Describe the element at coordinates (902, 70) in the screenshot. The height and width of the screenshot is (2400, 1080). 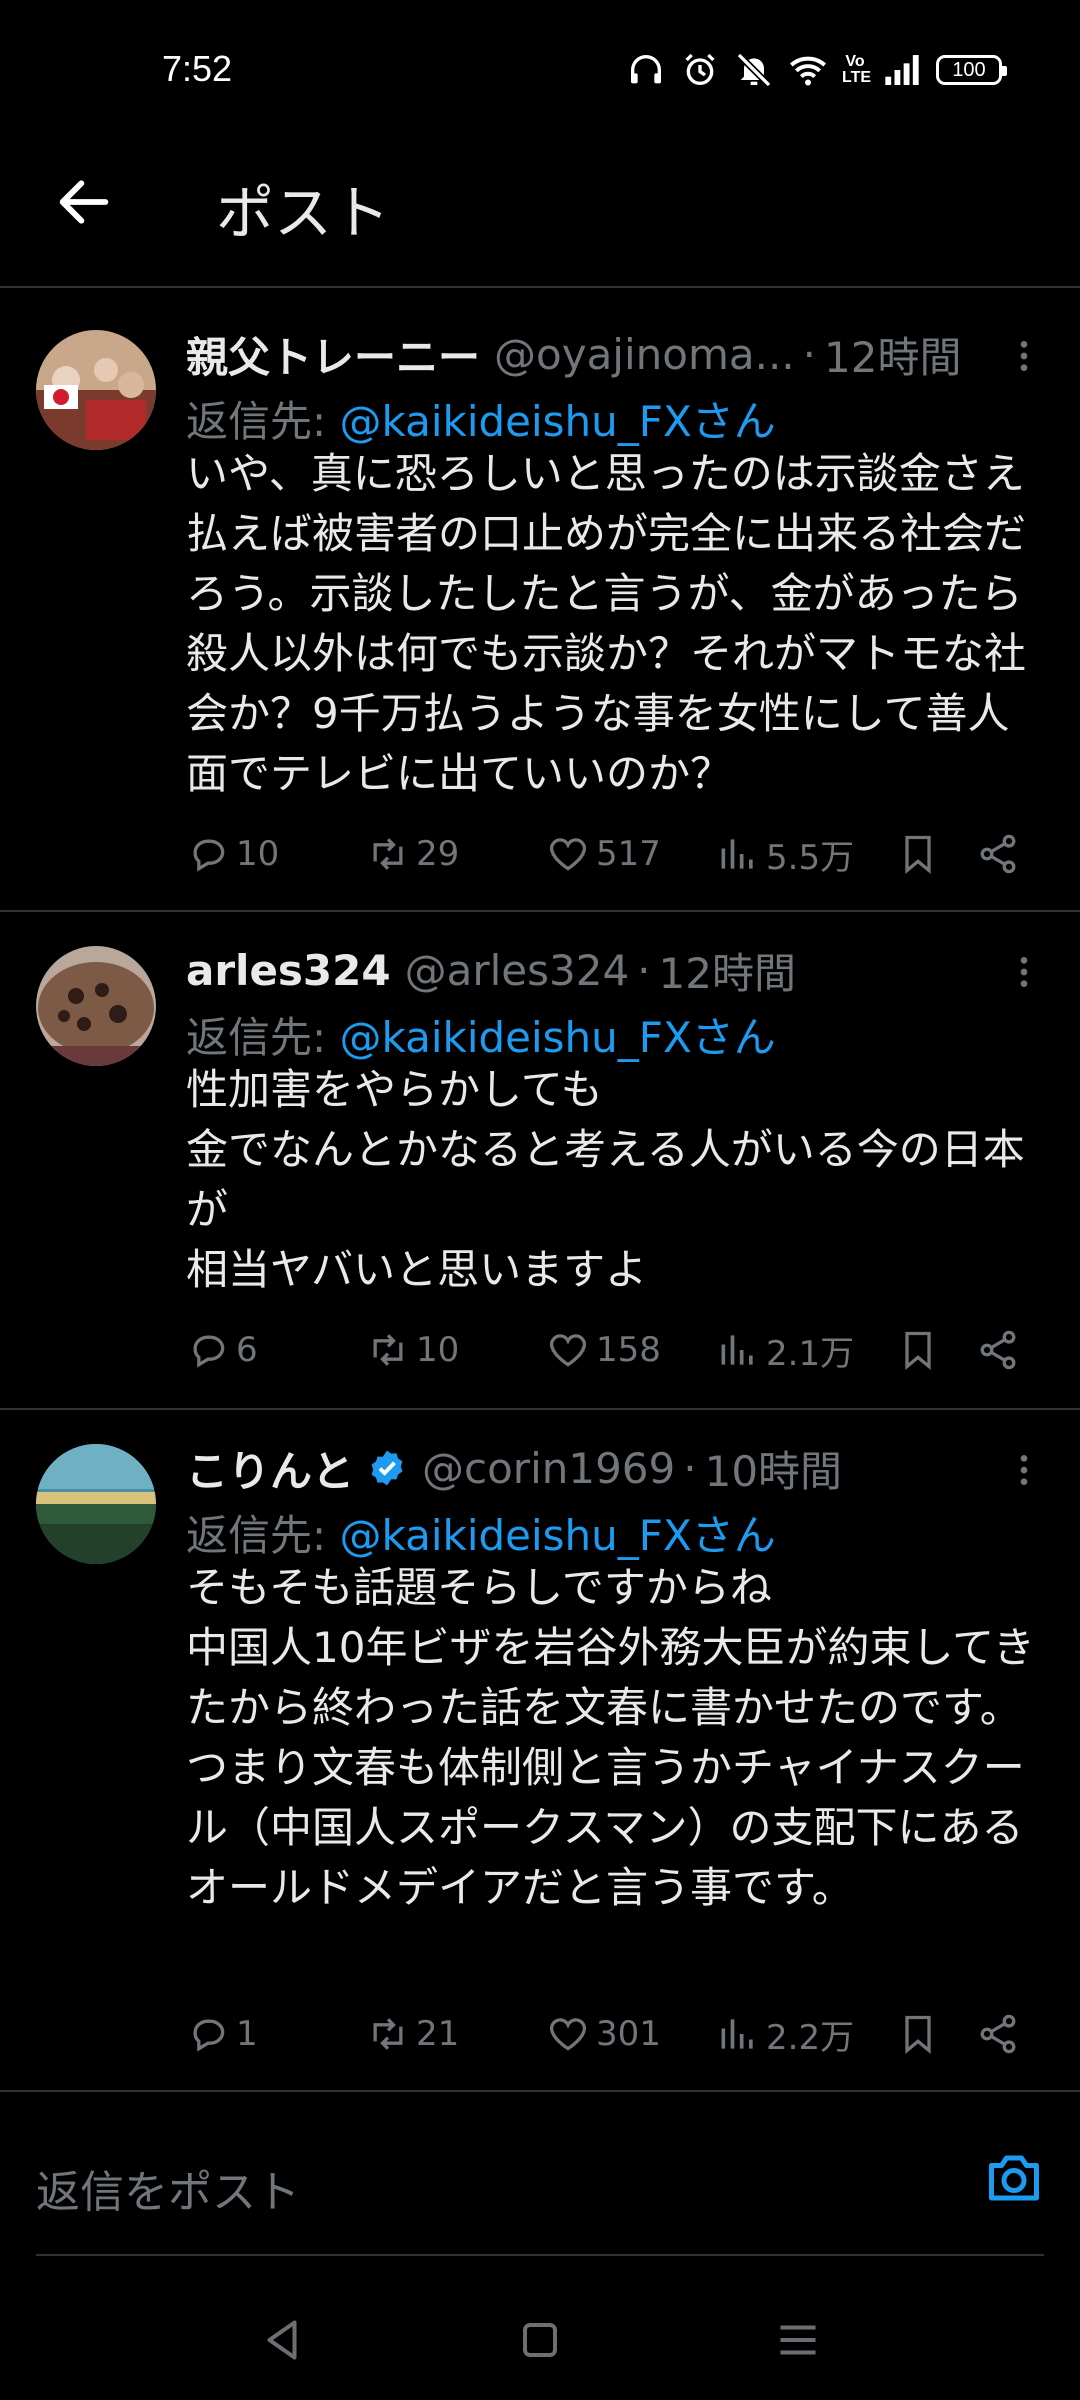
I see `signal-icon` at that location.